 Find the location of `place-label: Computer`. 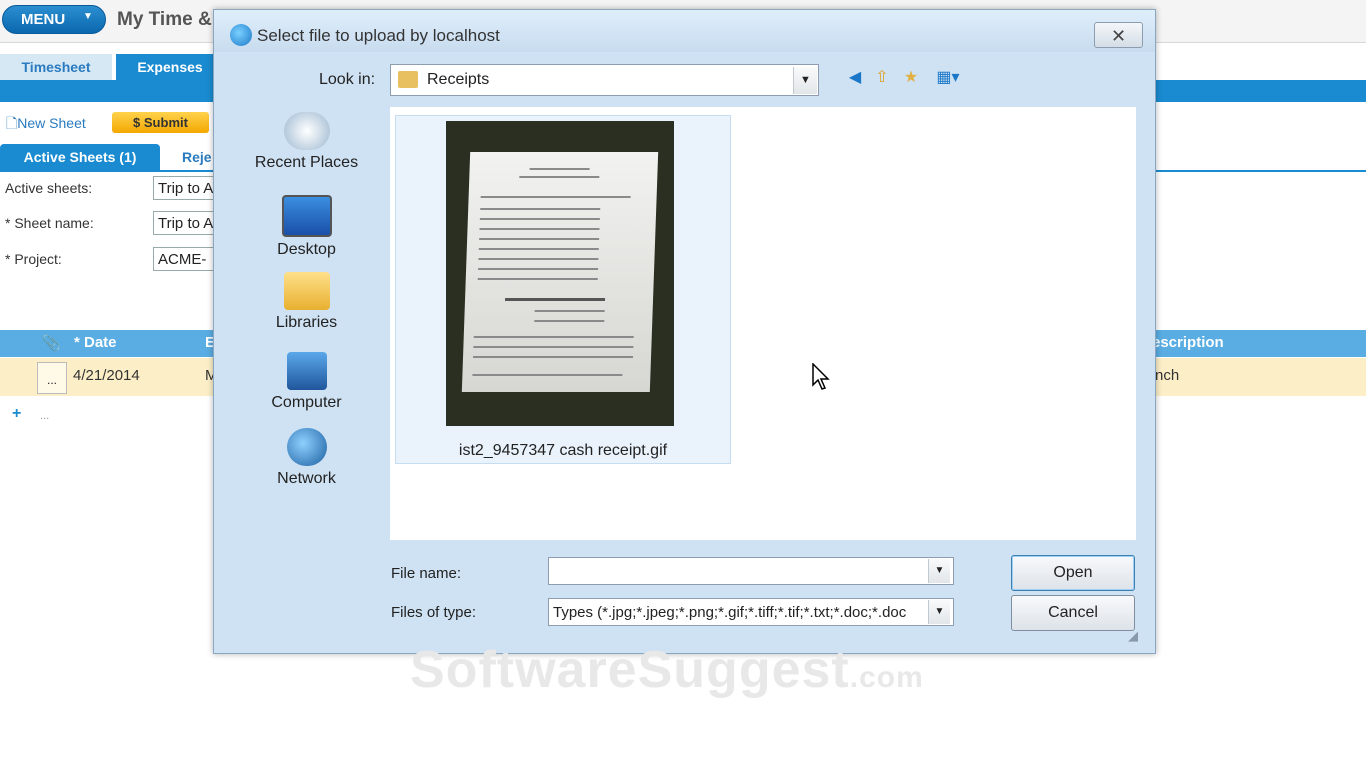

place-label: Computer is located at coordinates (306, 402).